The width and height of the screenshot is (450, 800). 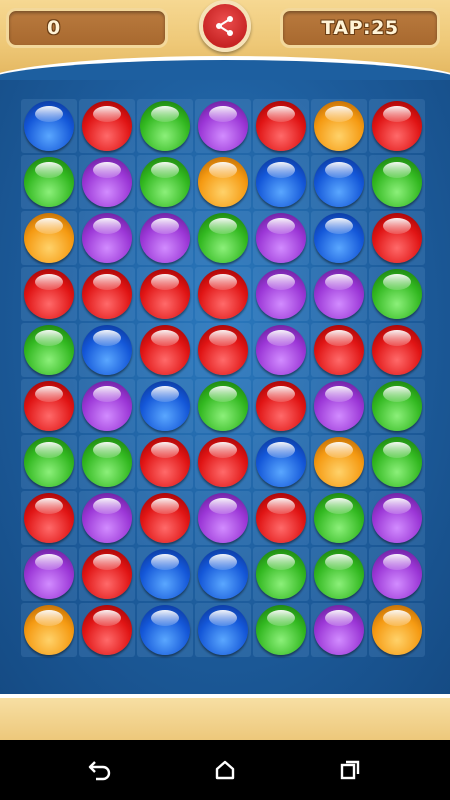 What do you see at coordinates (350, 770) in the screenshot?
I see `nav-recents-button` at bounding box center [350, 770].